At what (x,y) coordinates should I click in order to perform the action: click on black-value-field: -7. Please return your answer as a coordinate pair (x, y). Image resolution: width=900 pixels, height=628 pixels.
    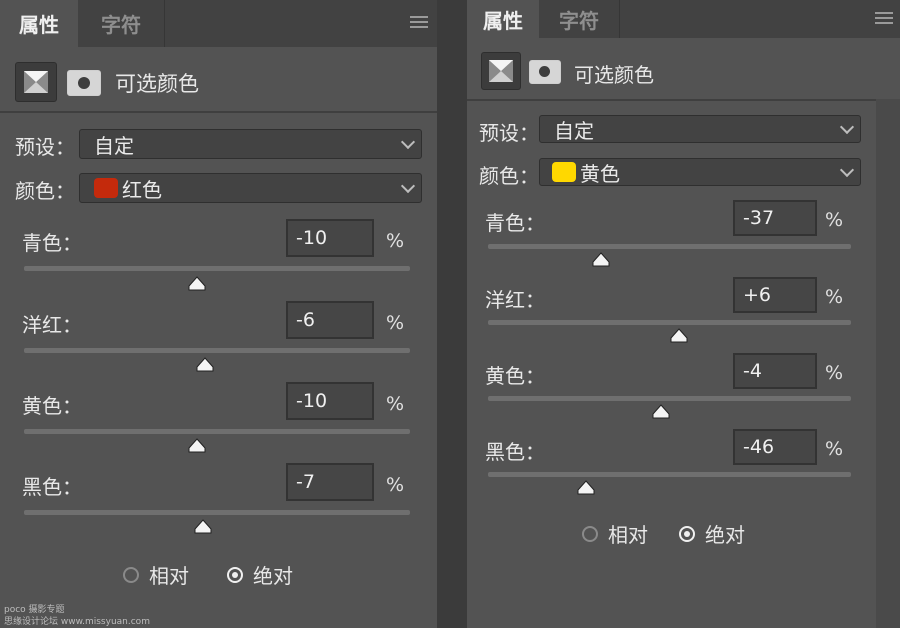
    Looking at the image, I should click on (330, 482).